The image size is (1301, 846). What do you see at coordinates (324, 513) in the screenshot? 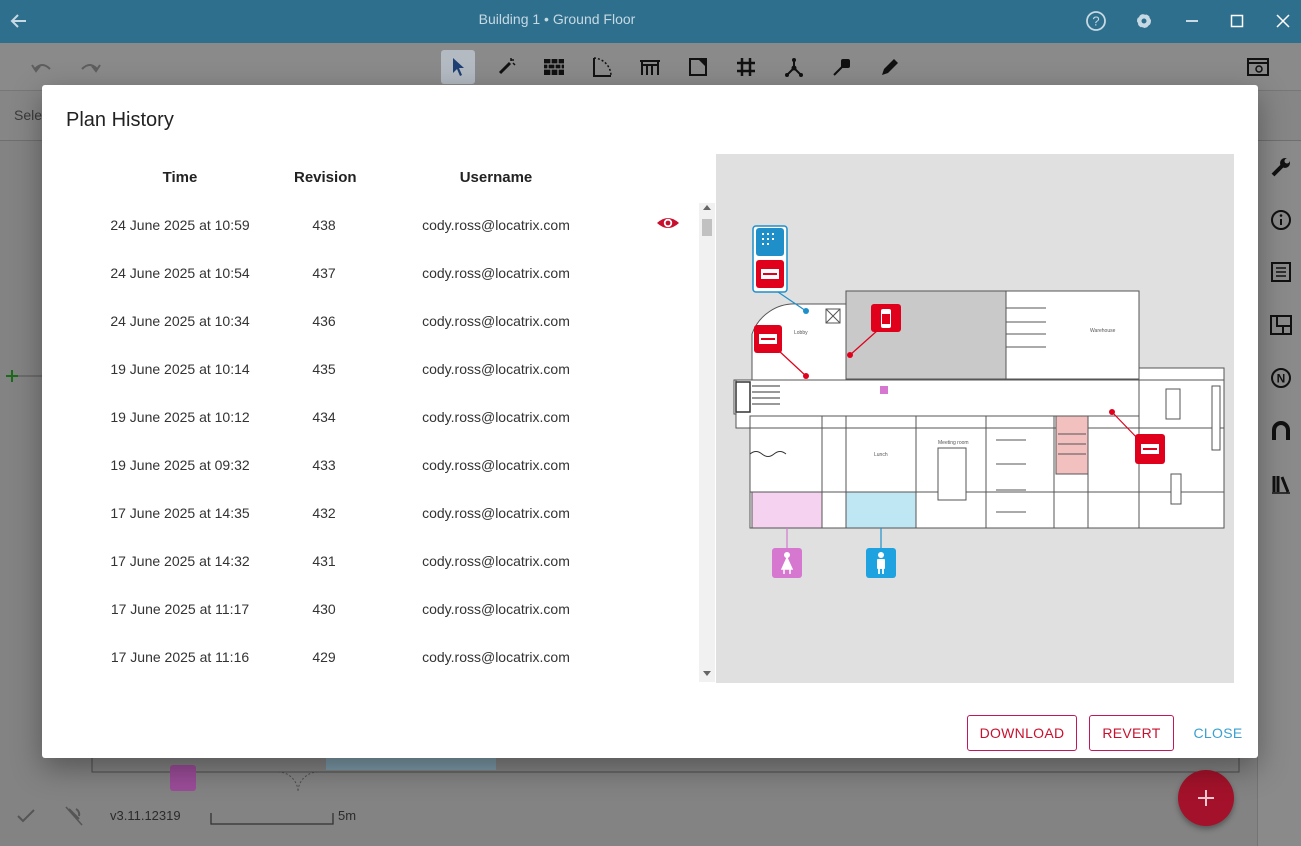
I see `cell-revision: 432` at bounding box center [324, 513].